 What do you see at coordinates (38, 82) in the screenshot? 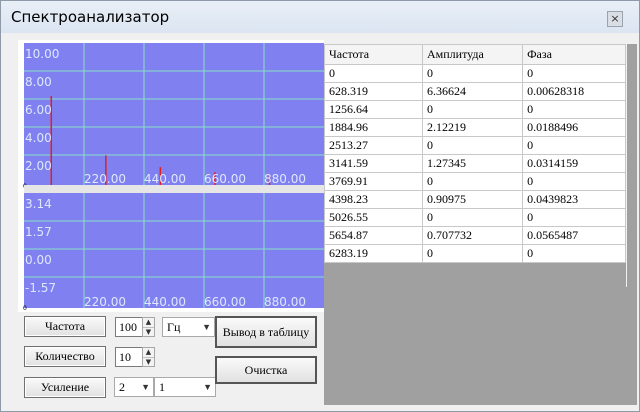
I see `amp-ytick-8: 8.00` at bounding box center [38, 82].